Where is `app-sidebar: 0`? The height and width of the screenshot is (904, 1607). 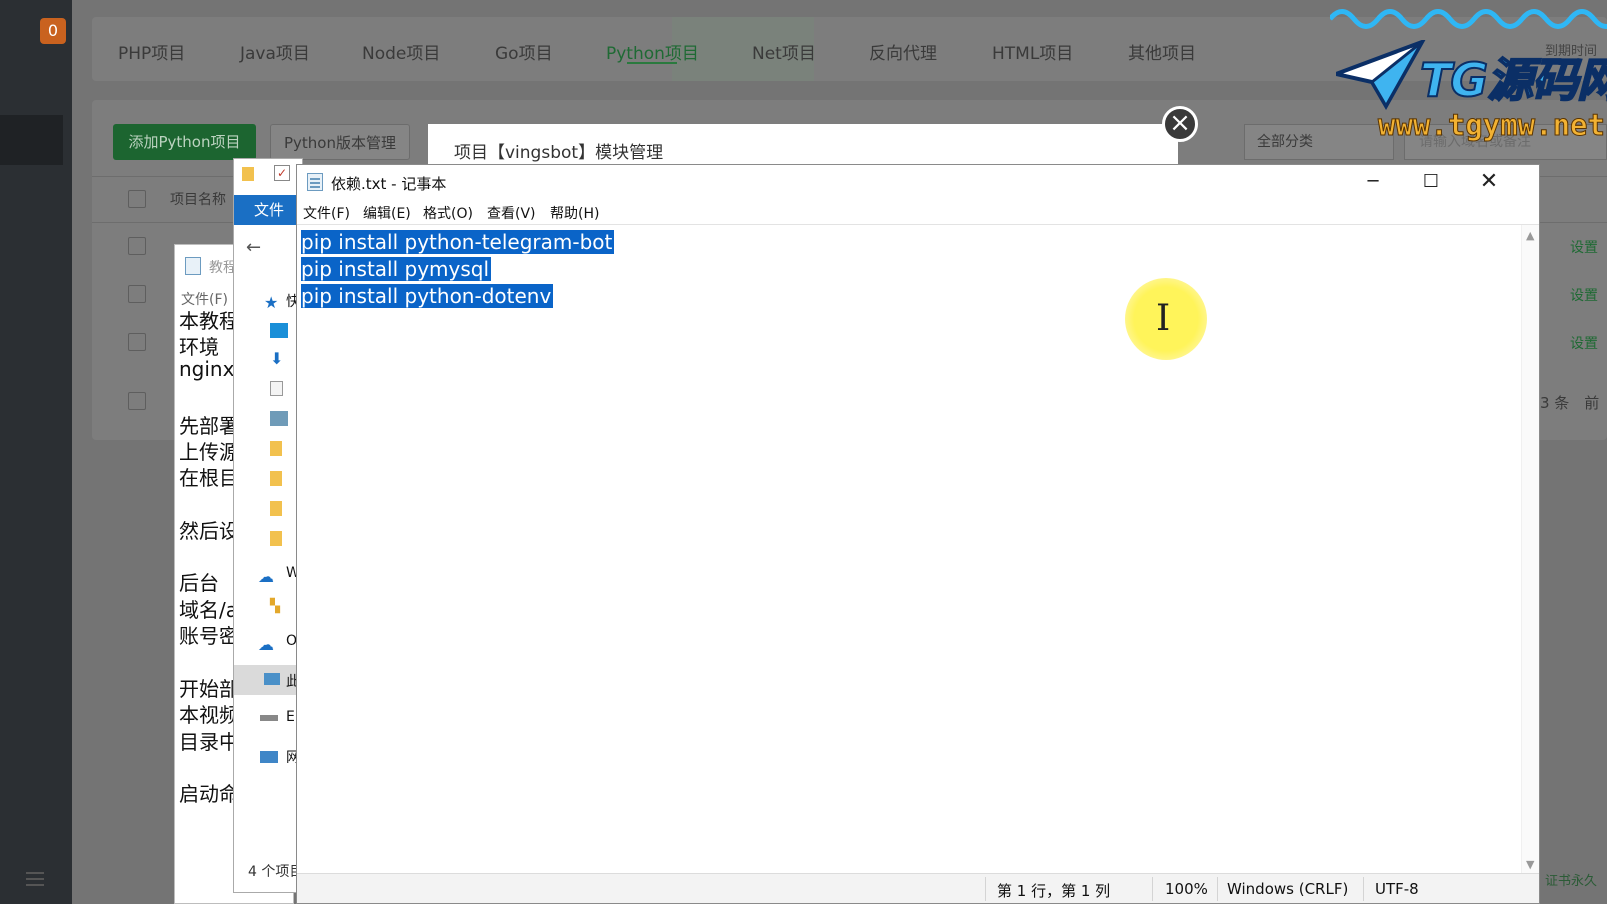 app-sidebar: 0 is located at coordinates (36, 452).